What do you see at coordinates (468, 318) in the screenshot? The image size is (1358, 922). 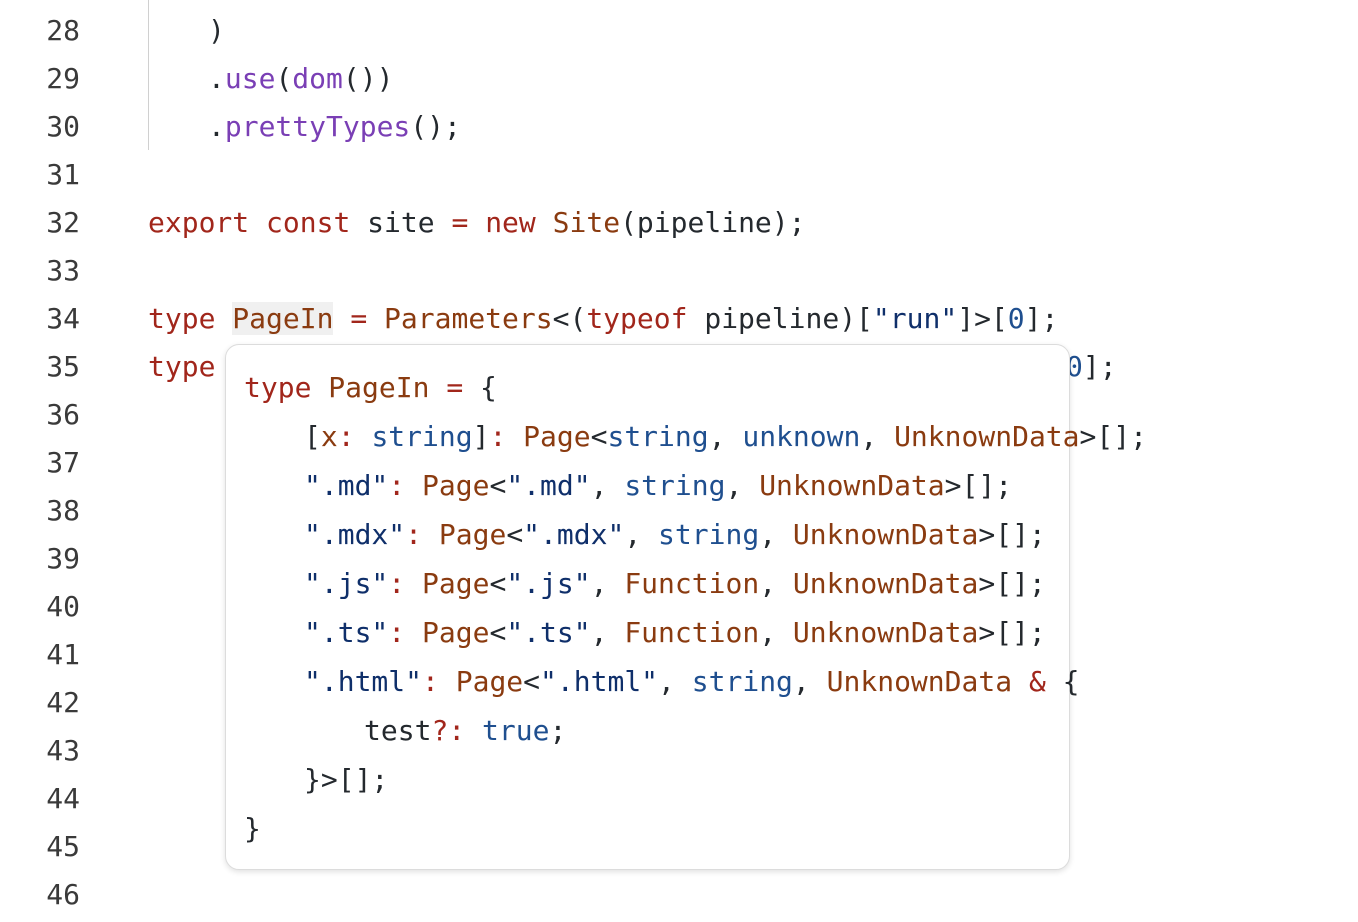 I see `token: Parameters` at bounding box center [468, 318].